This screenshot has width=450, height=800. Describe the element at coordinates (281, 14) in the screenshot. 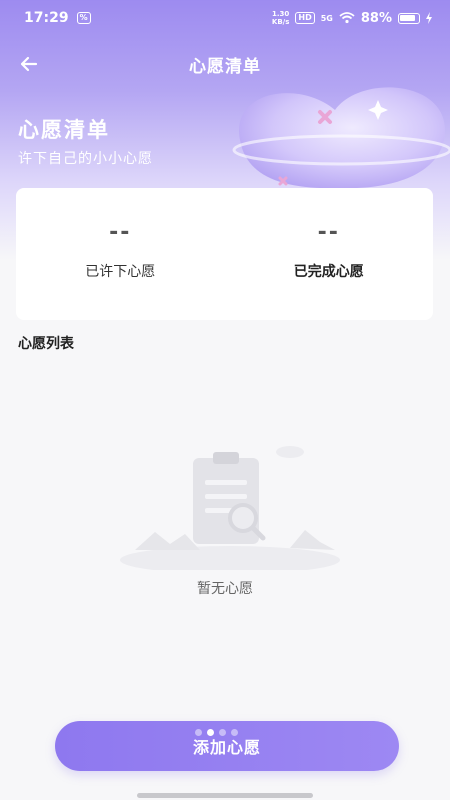

I see `network-speed-value: 1.30` at that location.